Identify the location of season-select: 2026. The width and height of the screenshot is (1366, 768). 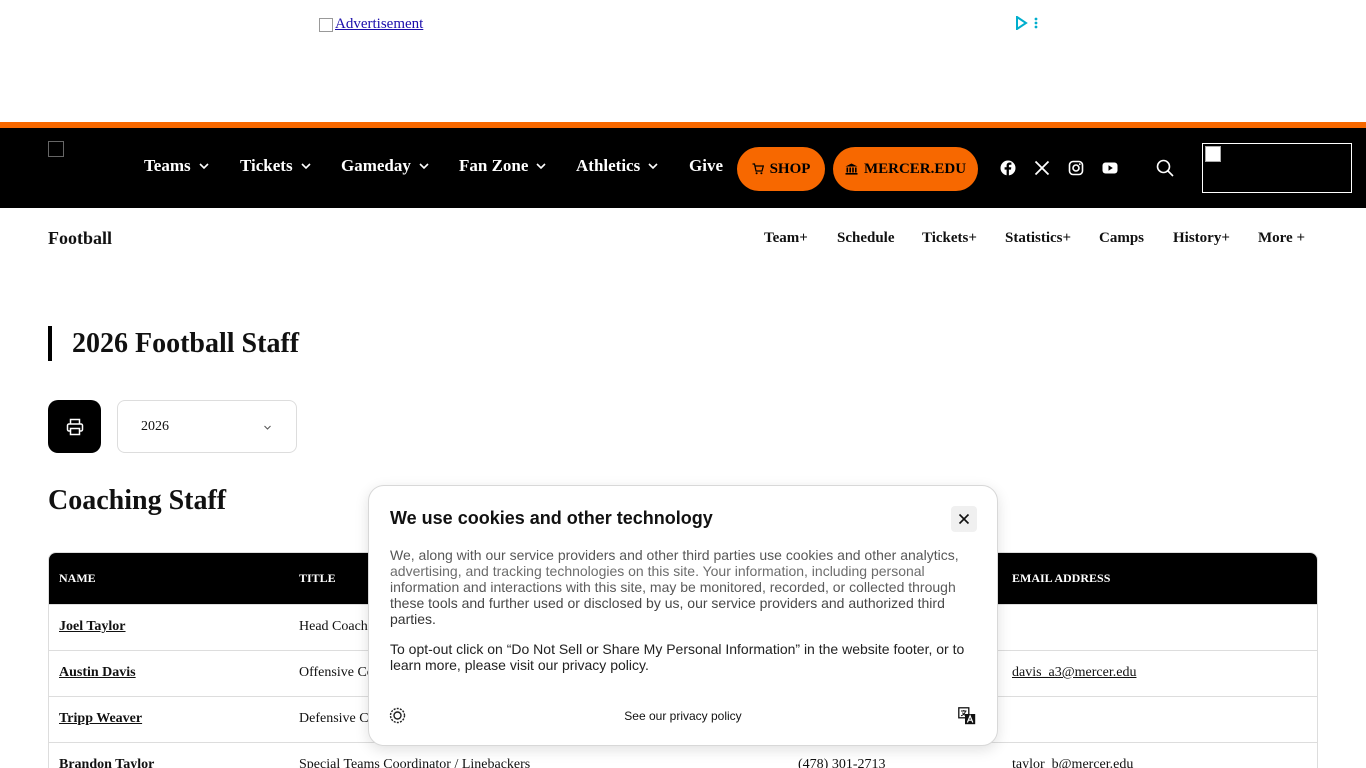
(207, 426).